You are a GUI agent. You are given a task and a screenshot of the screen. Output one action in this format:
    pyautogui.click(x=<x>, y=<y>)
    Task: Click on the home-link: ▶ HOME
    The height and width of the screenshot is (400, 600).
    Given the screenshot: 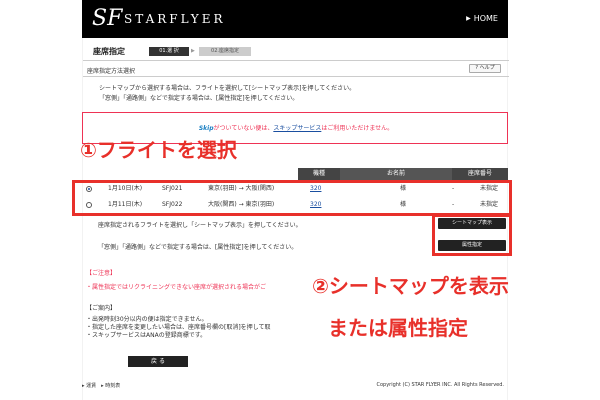 What is the action you would take?
    pyautogui.click(x=482, y=18)
    